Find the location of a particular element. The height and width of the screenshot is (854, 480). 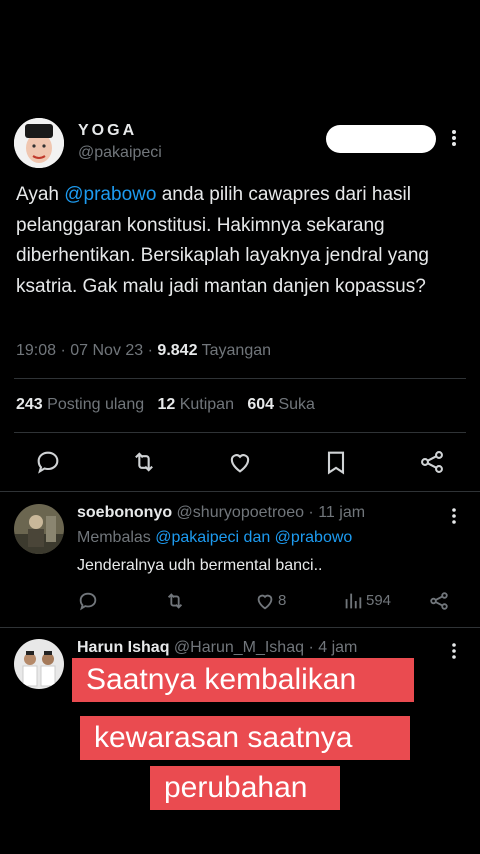

author-name: Harun Ishaq is located at coordinates (123, 647).